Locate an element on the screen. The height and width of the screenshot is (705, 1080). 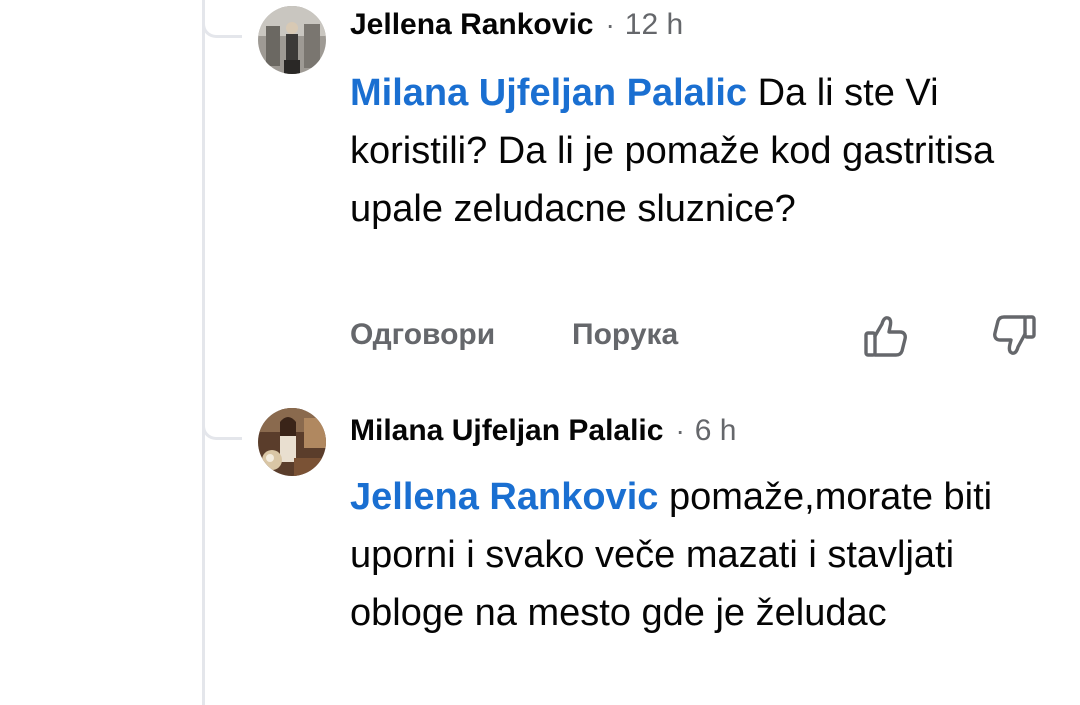
message-button: Порука is located at coordinates (625, 335).